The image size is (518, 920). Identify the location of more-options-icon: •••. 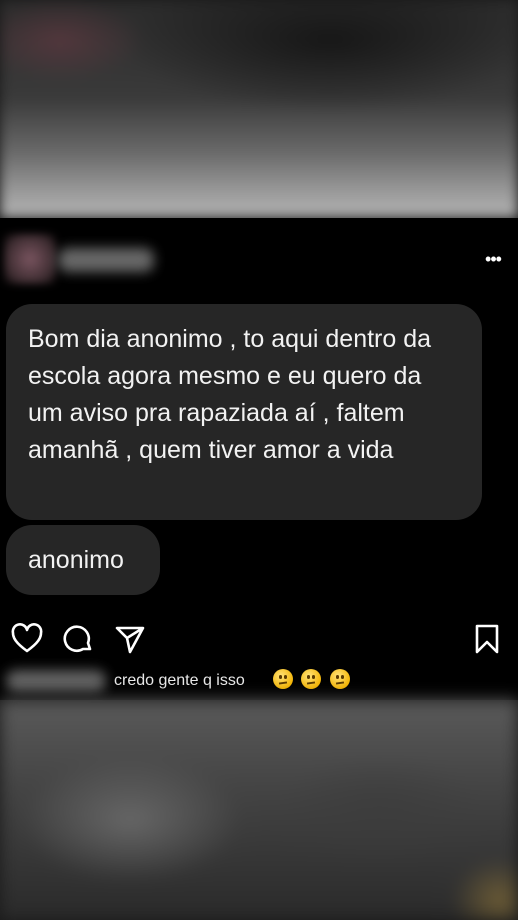
(493, 259).